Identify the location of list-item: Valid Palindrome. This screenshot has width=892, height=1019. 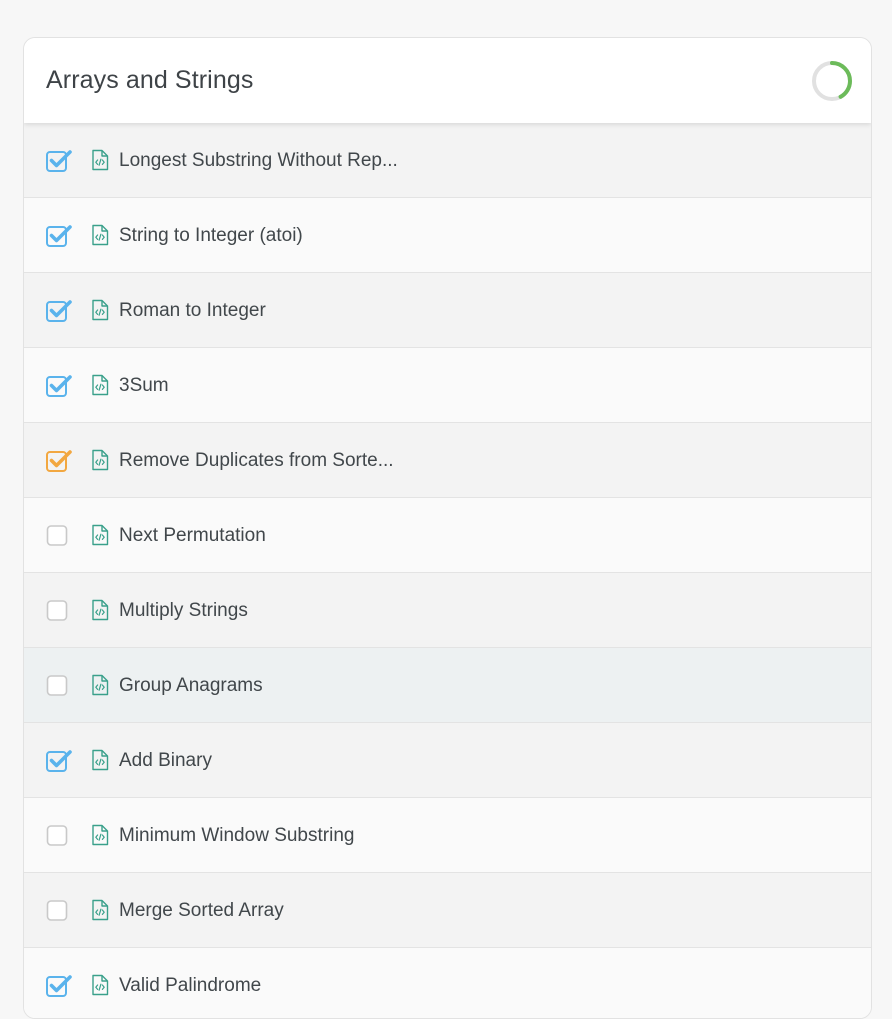
(447, 983).